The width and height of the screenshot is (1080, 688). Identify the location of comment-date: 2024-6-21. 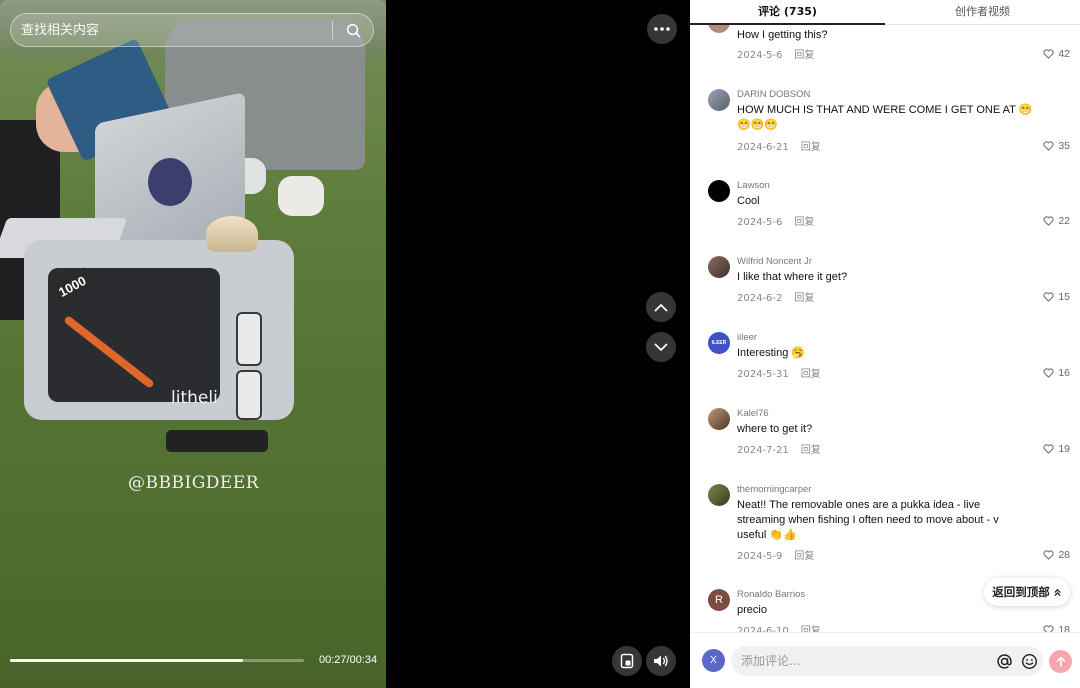
(763, 147).